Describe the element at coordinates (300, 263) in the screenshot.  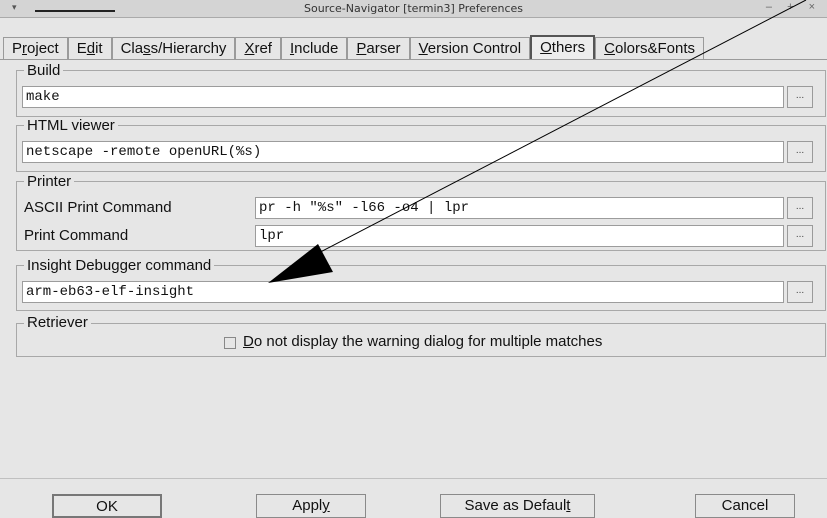
I see `annotation-arrow-head` at that location.